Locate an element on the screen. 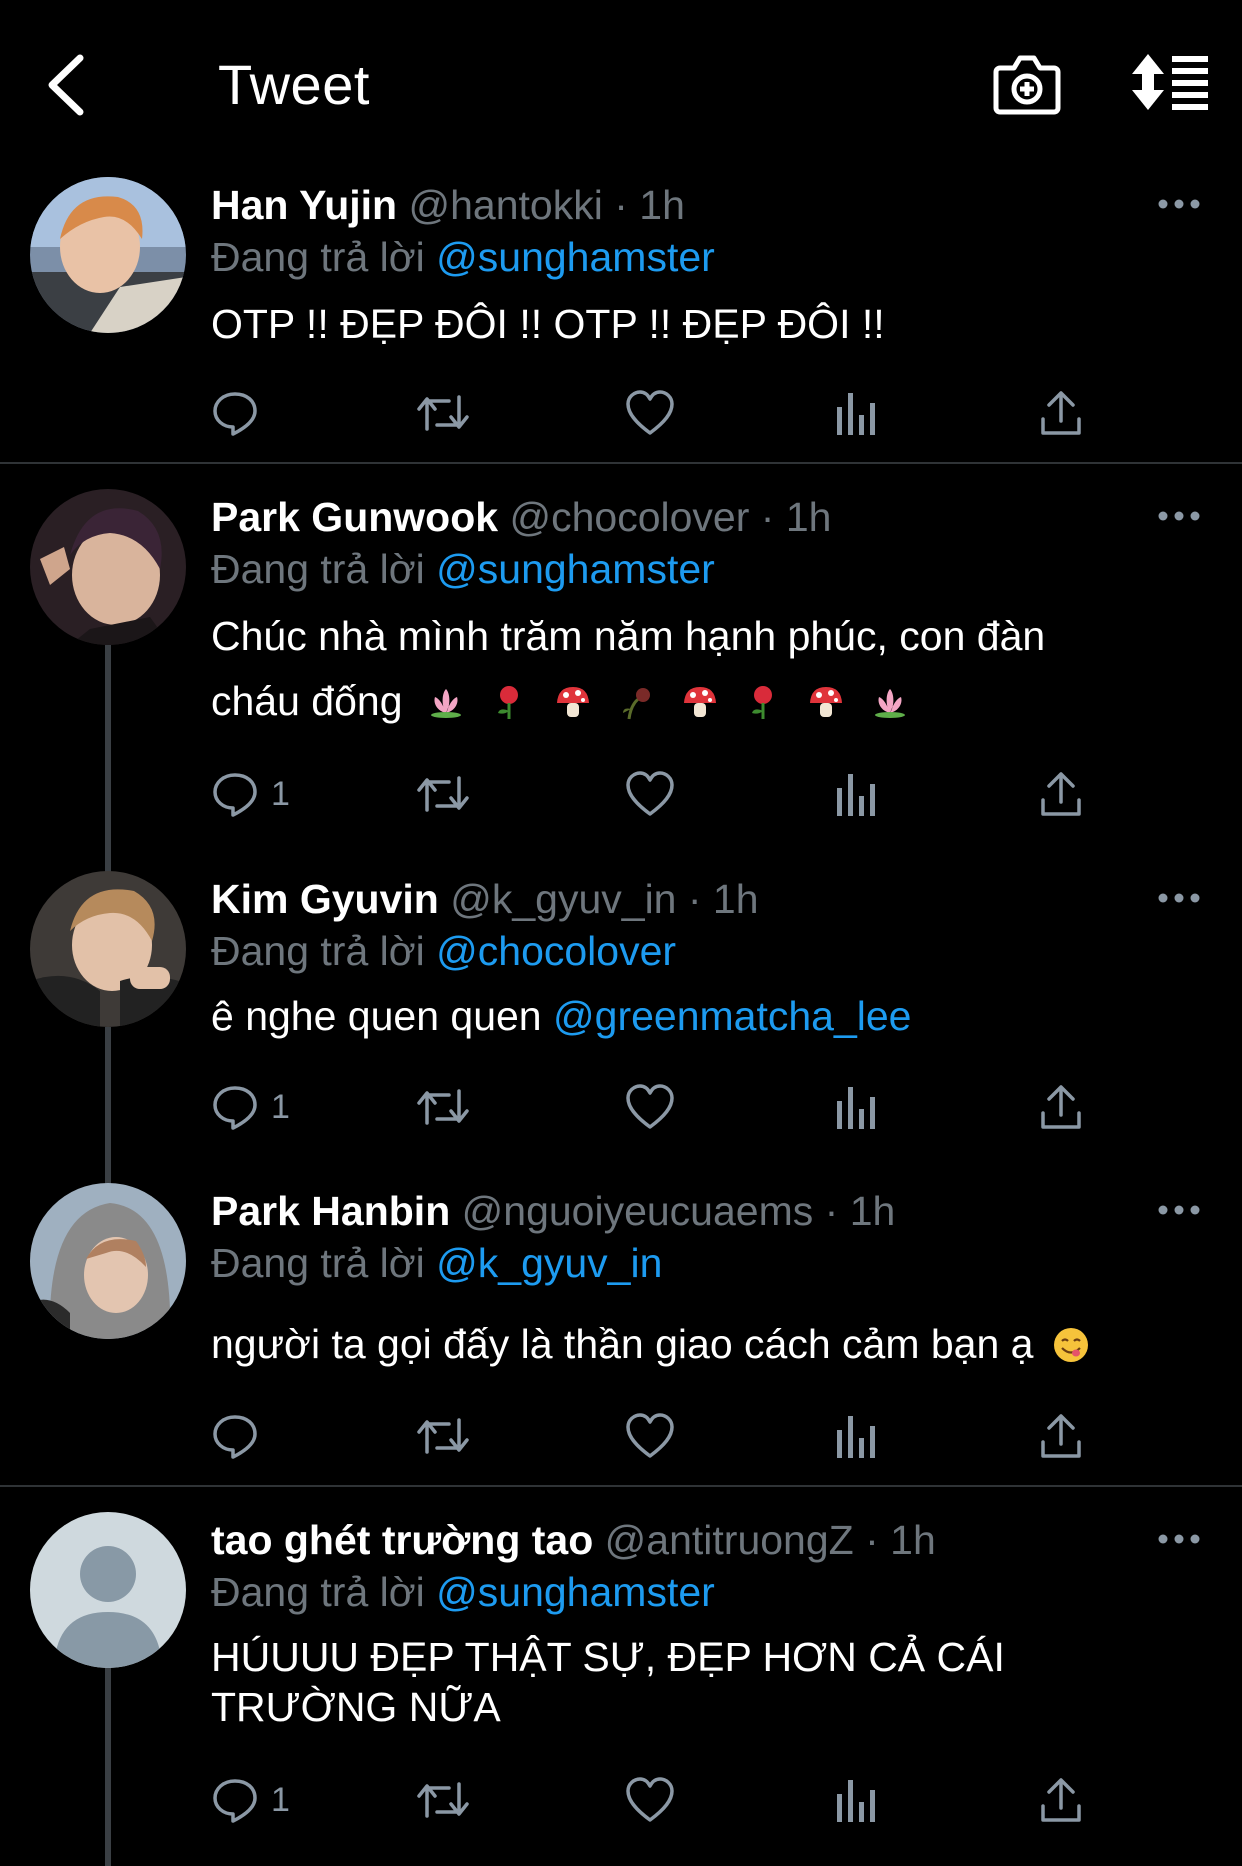  chevron-left-icon is located at coordinates (67, 85).